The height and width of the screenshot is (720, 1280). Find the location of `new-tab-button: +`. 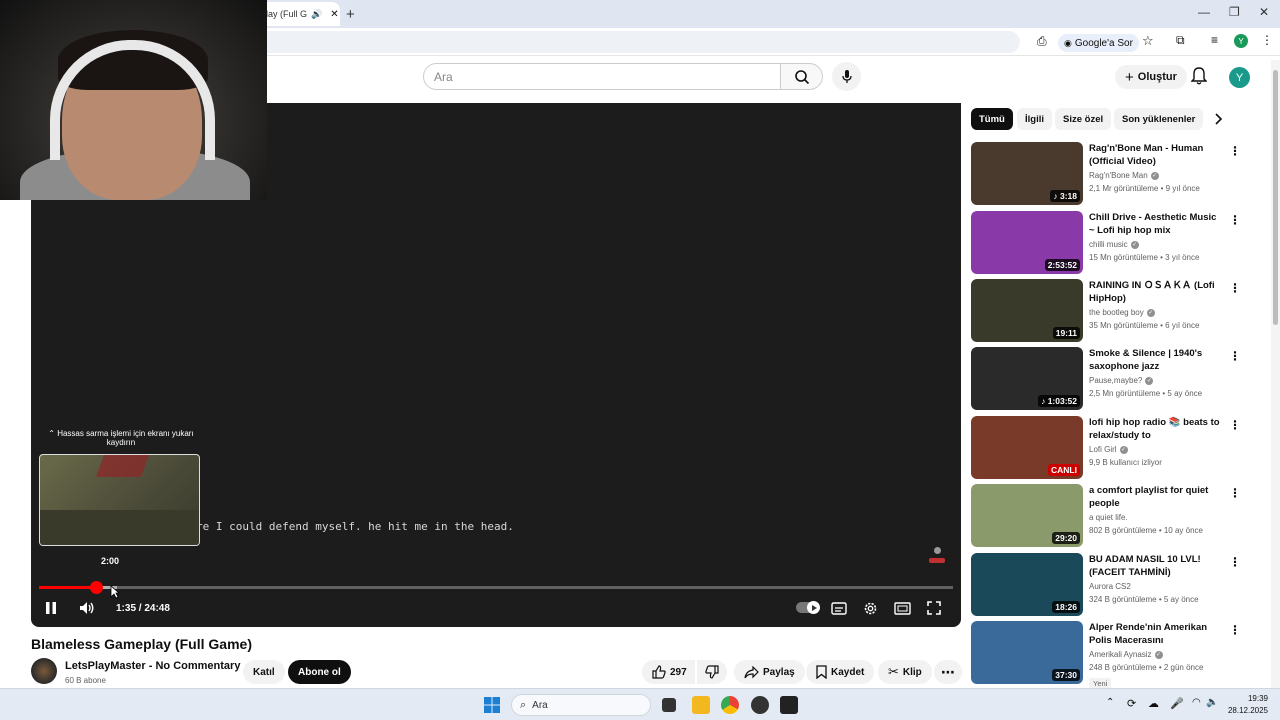

new-tab-button: + is located at coordinates (350, 14).